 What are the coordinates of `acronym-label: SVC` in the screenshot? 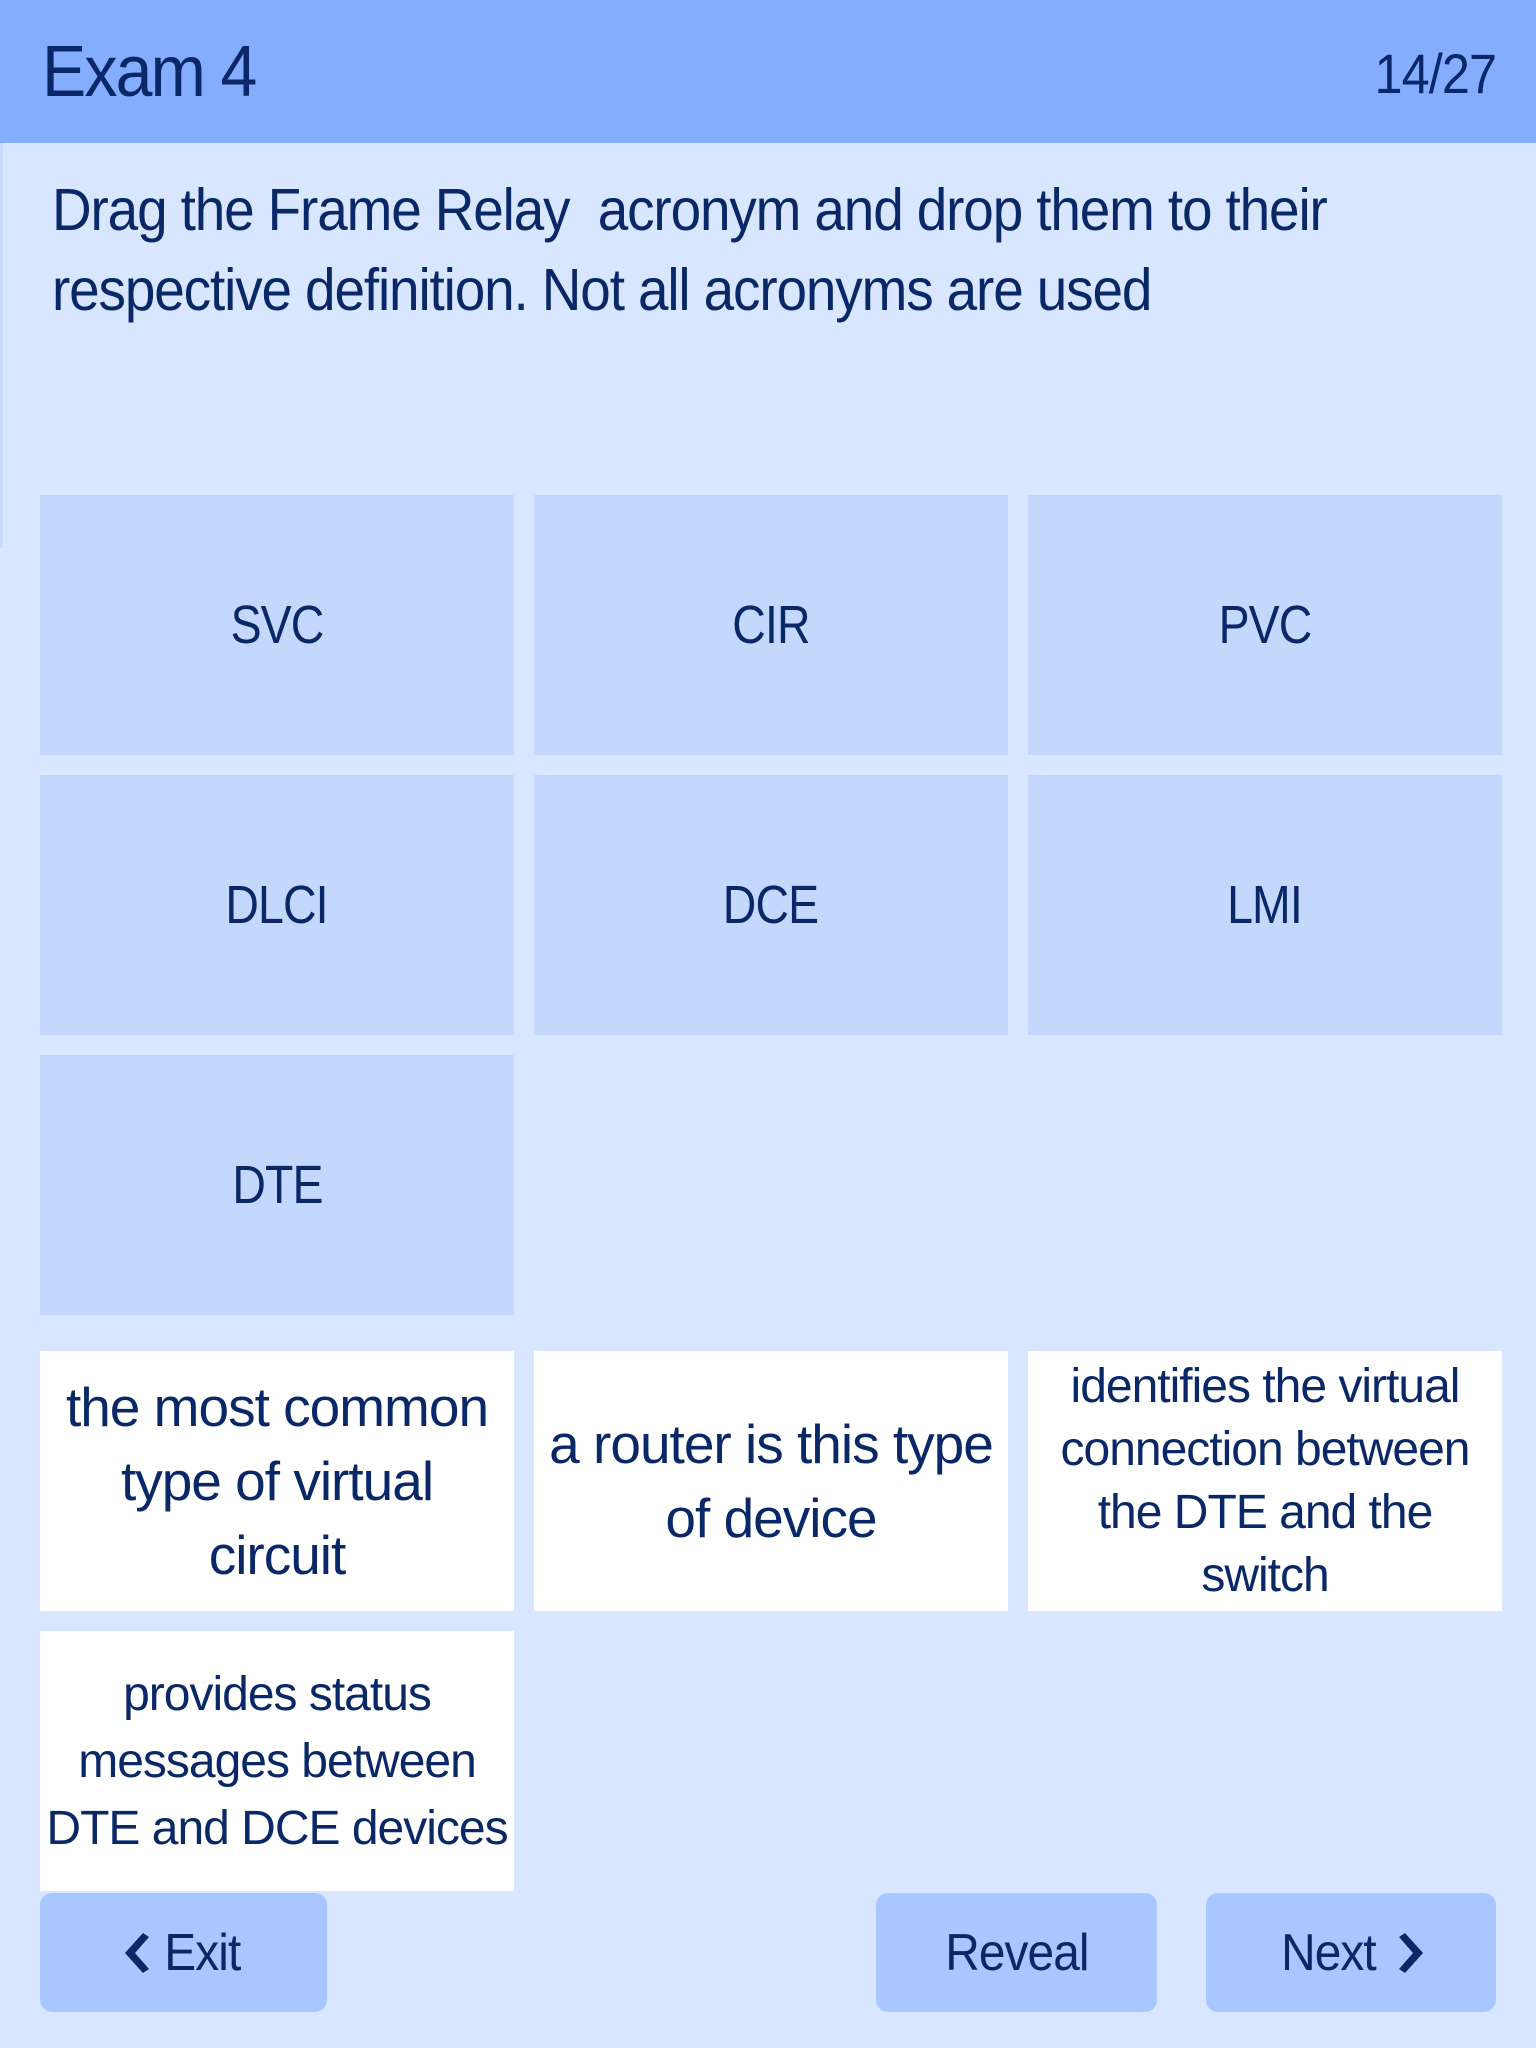 It's located at (277, 625).